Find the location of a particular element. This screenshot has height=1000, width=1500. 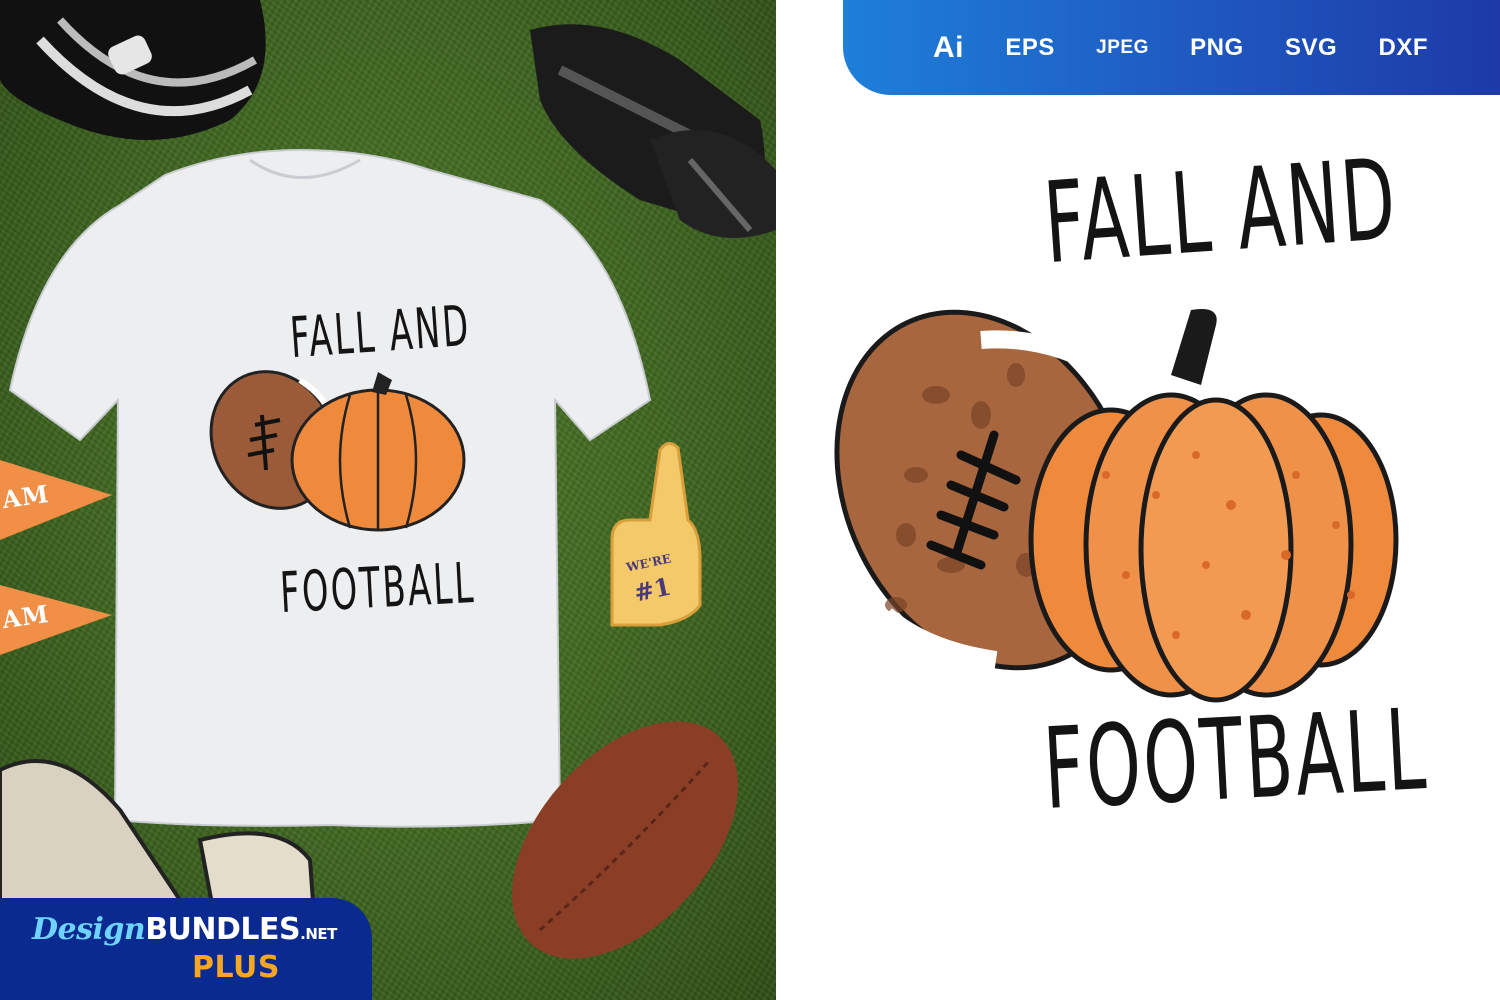

brand-badge: DesignBUNDLES.NET PLUS is located at coordinates (186, 949).